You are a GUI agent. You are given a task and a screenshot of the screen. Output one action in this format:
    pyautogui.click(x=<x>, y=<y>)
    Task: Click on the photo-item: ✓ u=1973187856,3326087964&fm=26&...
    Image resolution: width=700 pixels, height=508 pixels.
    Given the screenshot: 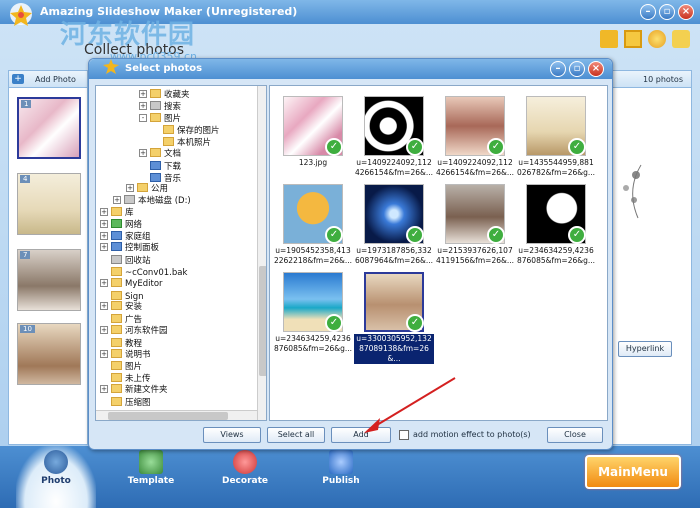 What is the action you would take?
    pyautogui.click(x=394, y=221)
    